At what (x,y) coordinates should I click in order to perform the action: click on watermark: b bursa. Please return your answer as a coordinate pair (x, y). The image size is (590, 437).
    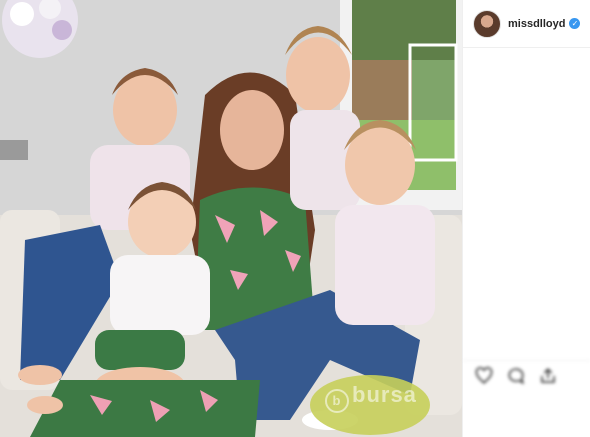
    Looking at the image, I should click on (371, 397).